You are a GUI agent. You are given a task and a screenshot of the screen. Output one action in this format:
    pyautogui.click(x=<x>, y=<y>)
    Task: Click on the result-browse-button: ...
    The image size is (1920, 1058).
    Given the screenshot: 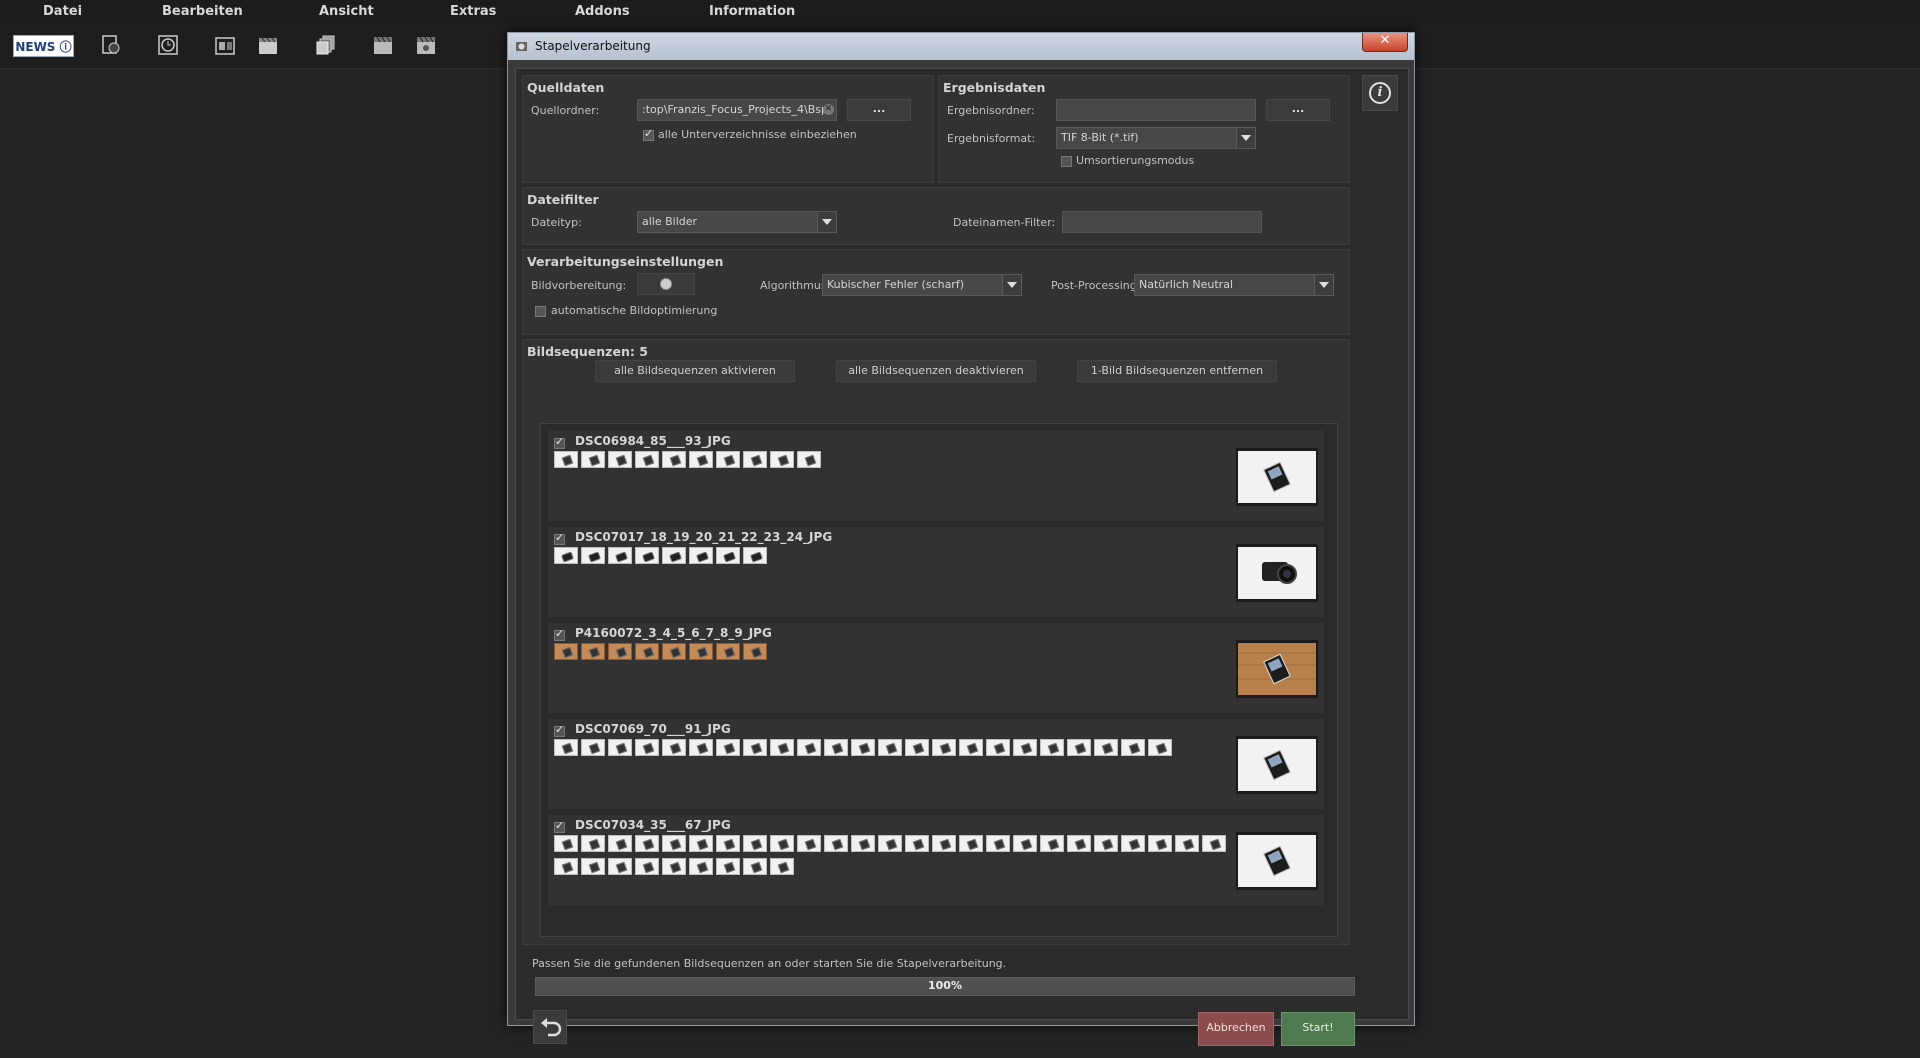 What is the action you would take?
    pyautogui.click(x=1298, y=110)
    